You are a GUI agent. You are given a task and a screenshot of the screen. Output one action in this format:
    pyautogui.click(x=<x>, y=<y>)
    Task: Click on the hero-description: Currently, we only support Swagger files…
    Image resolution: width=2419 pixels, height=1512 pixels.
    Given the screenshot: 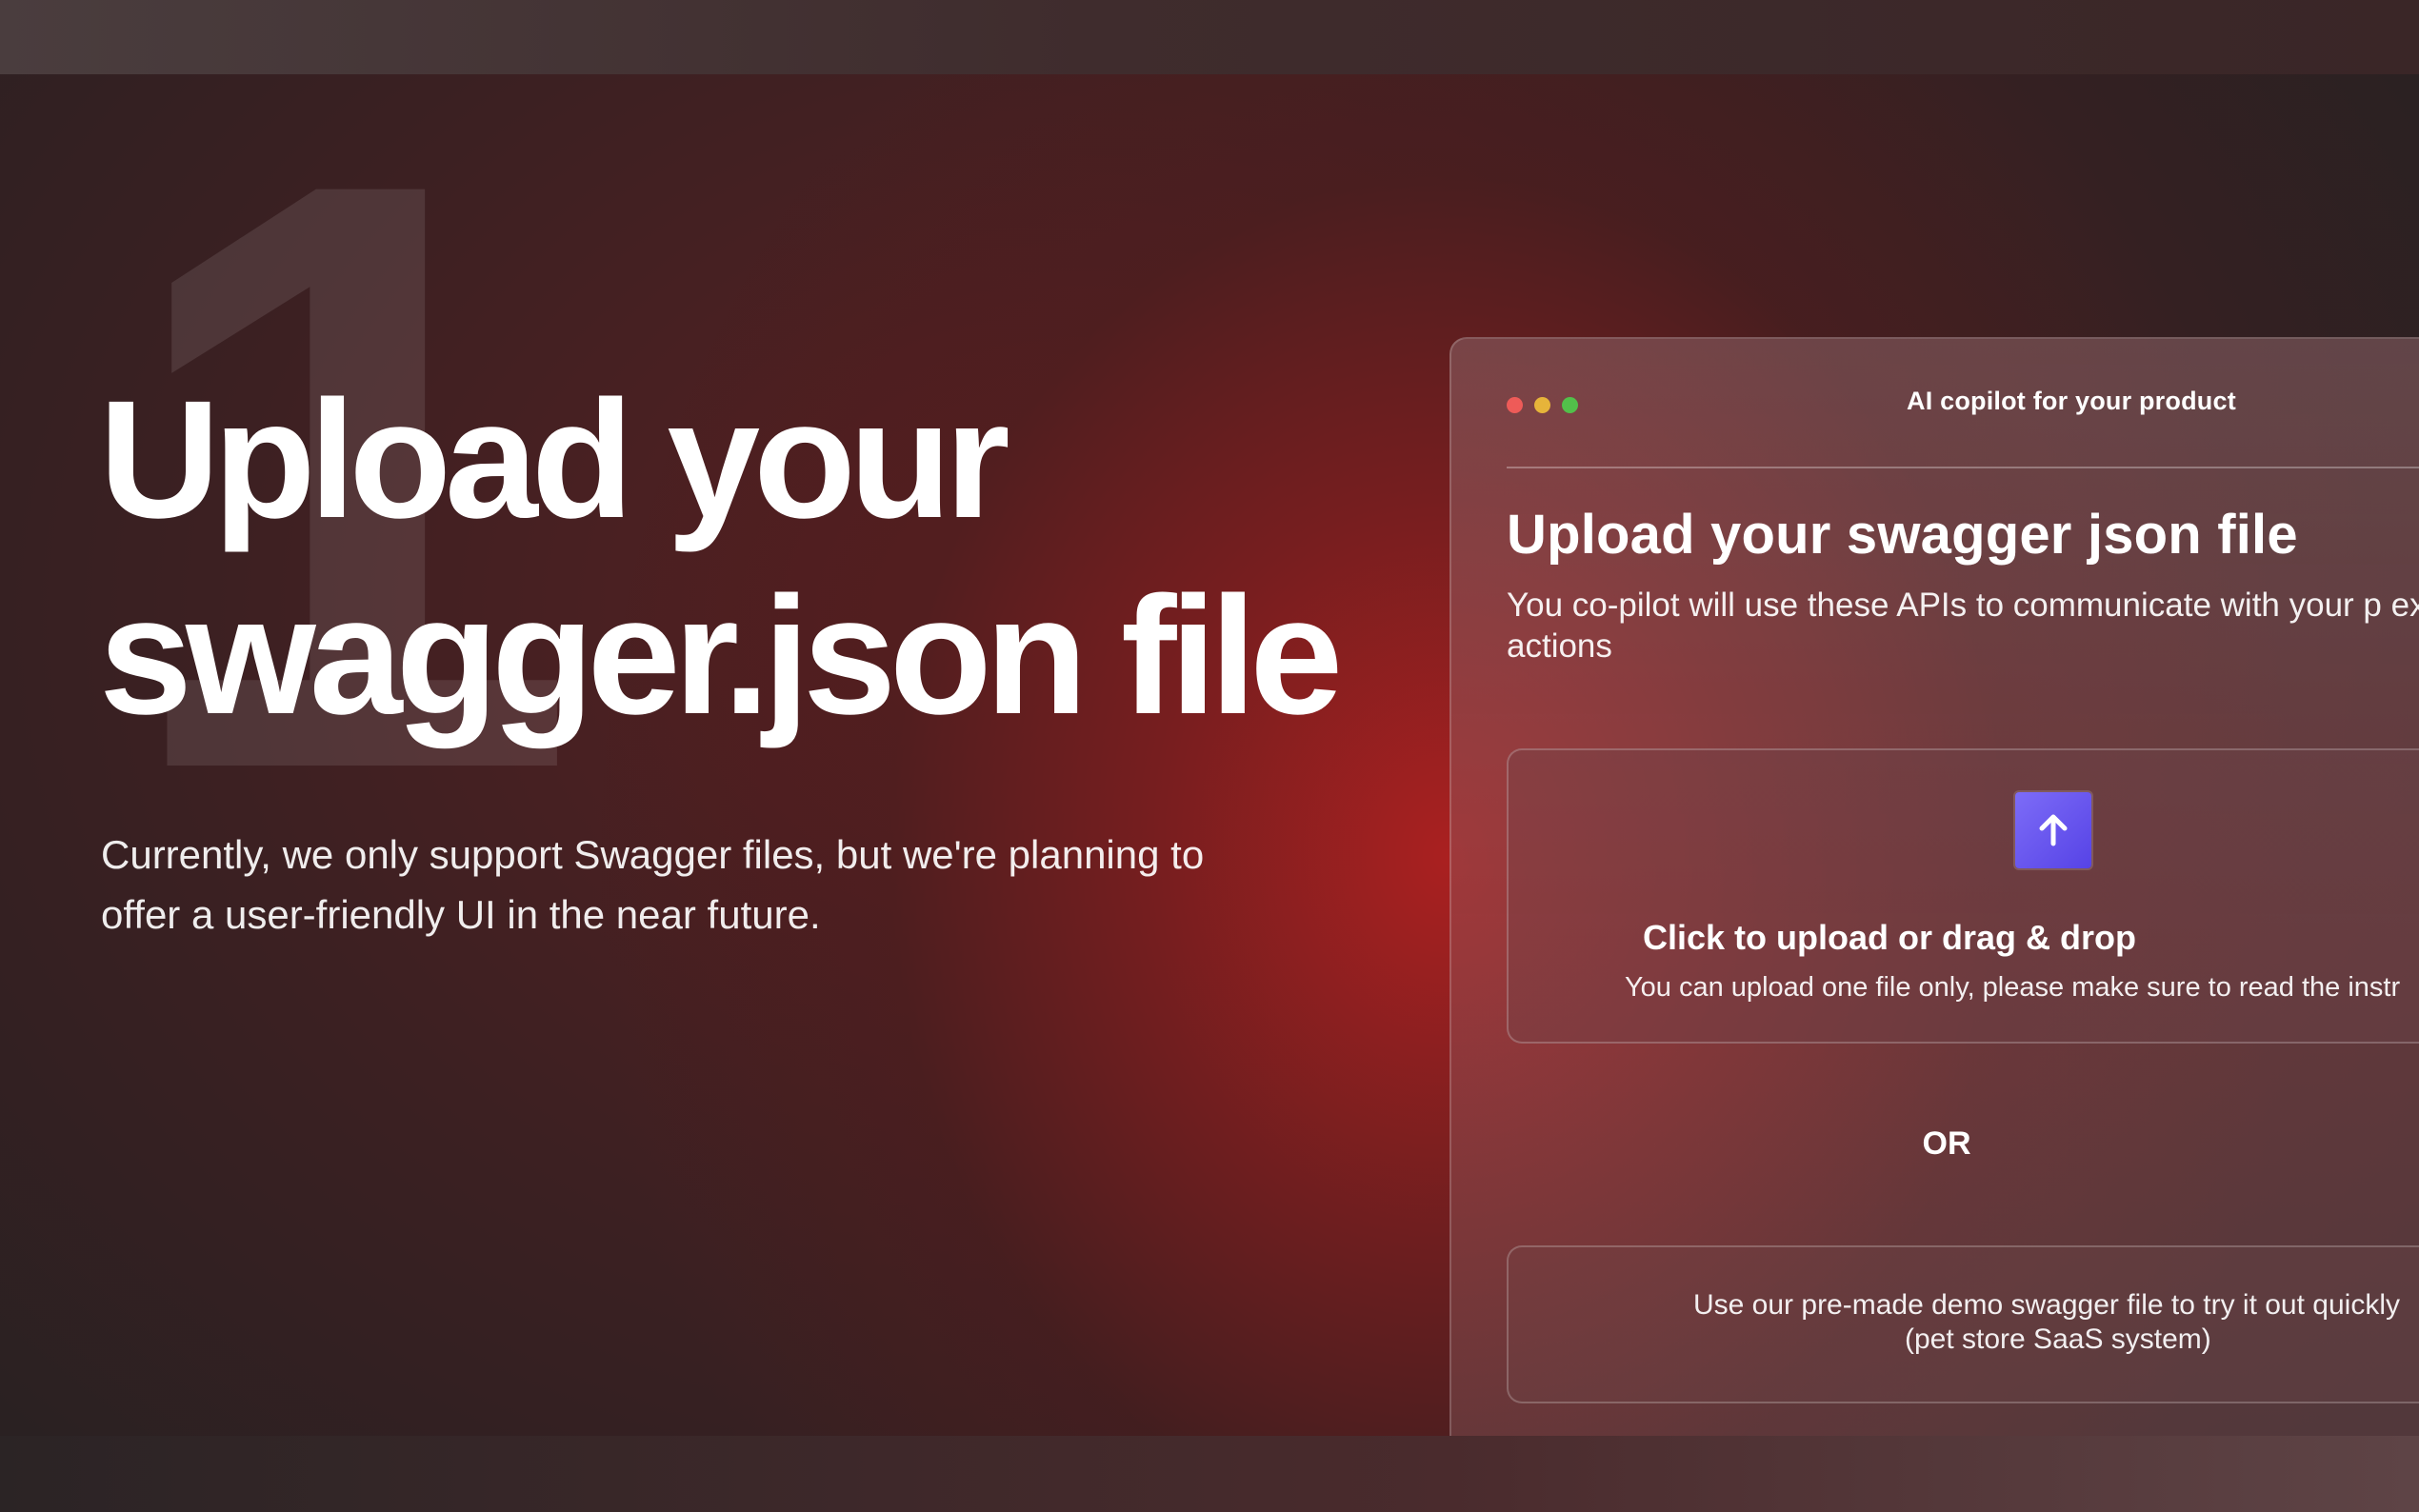 What is the action you would take?
    pyautogui.click(x=653, y=884)
    